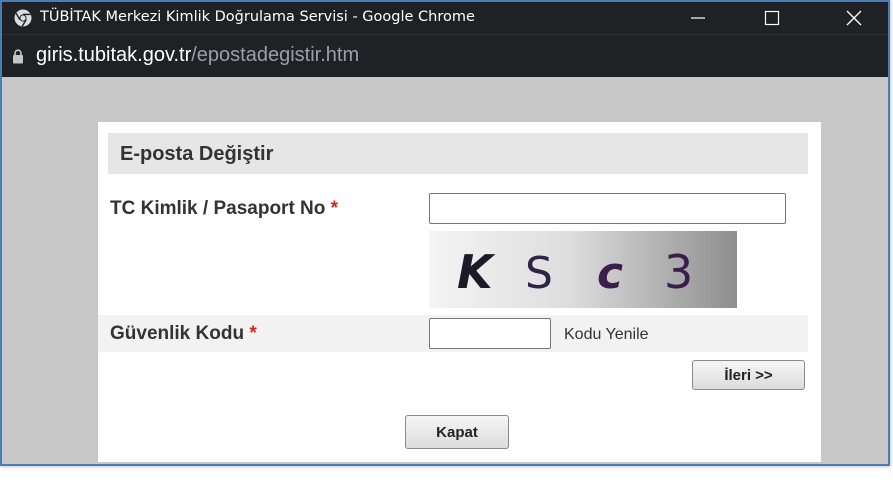 Image resolution: width=893 pixels, height=489 pixels. I want to click on maximize-icon, so click(772, 18).